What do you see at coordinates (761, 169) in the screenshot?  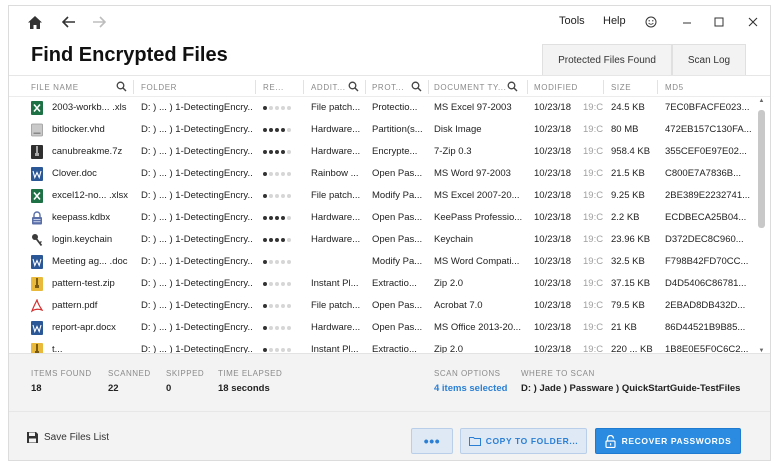 I see `scroll-thumb` at bounding box center [761, 169].